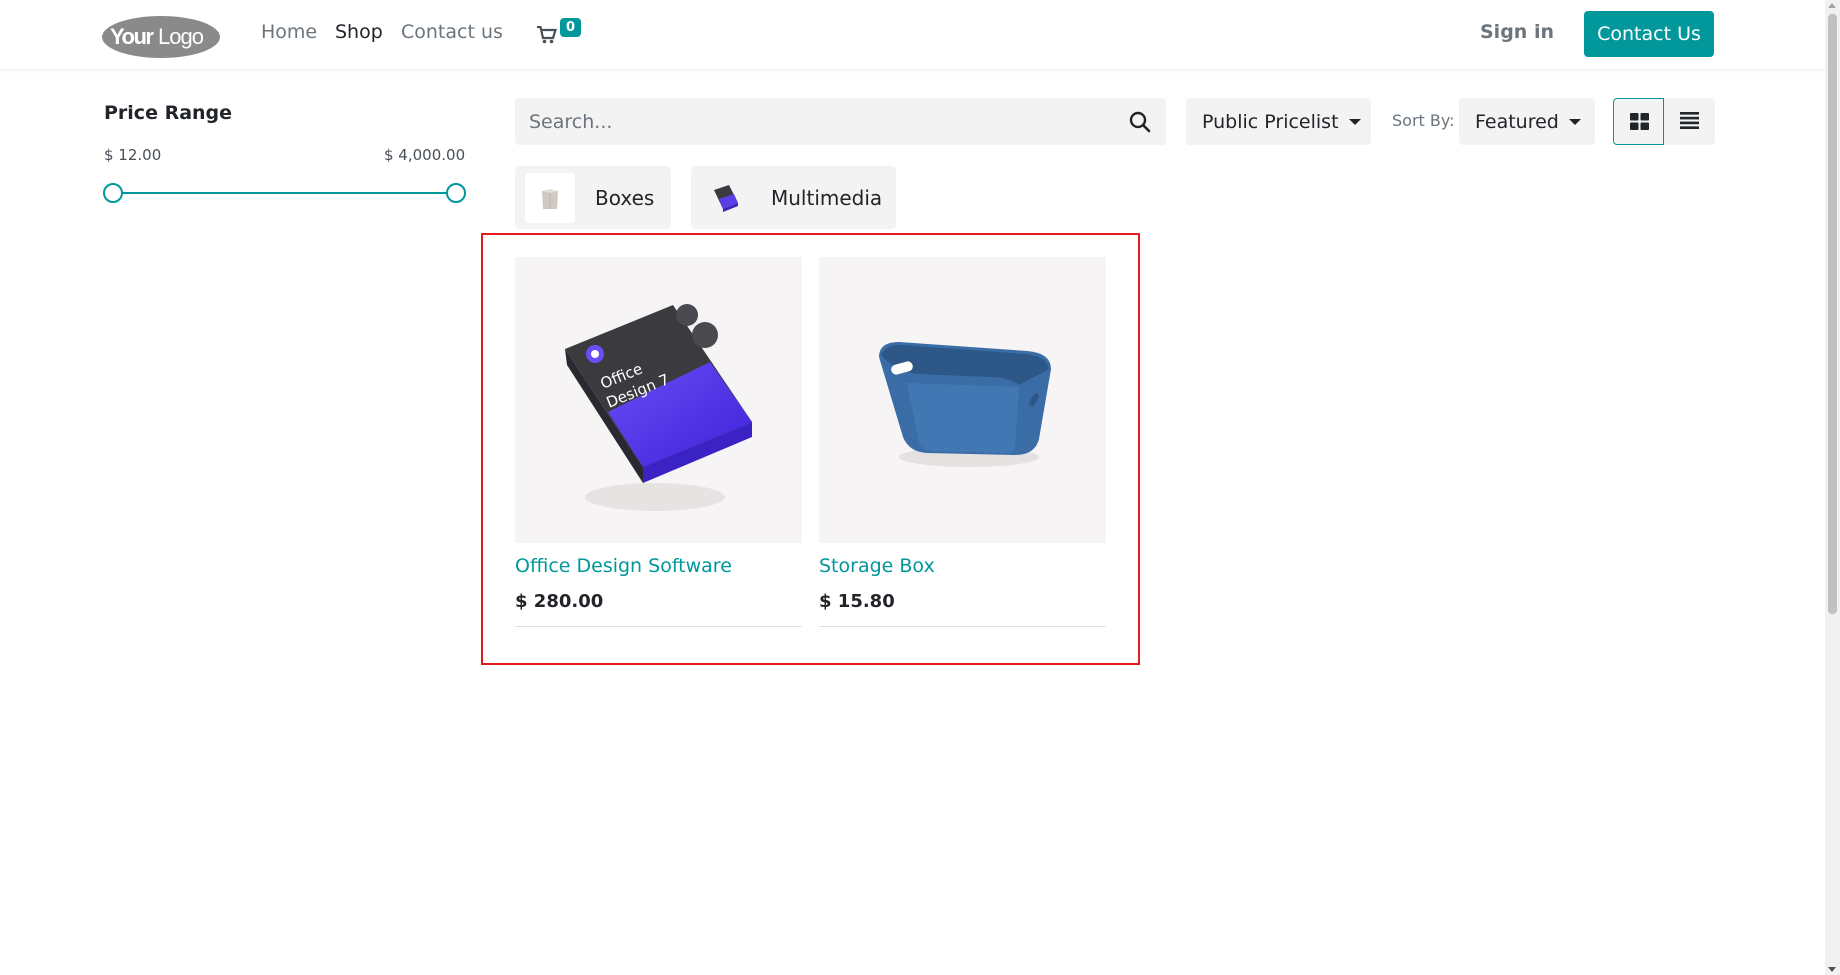 The width and height of the screenshot is (1840, 975). I want to click on product-image: Office Design 7, so click(658, 400).